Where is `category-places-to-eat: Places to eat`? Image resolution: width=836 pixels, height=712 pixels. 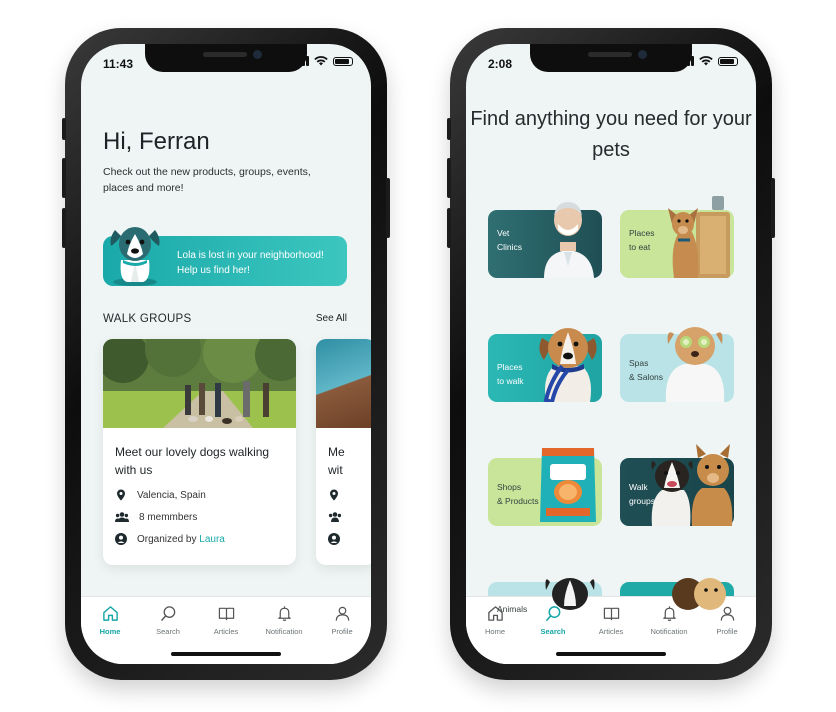 category-places-to-eat: Places to eat is located at coordinates (677, 237).